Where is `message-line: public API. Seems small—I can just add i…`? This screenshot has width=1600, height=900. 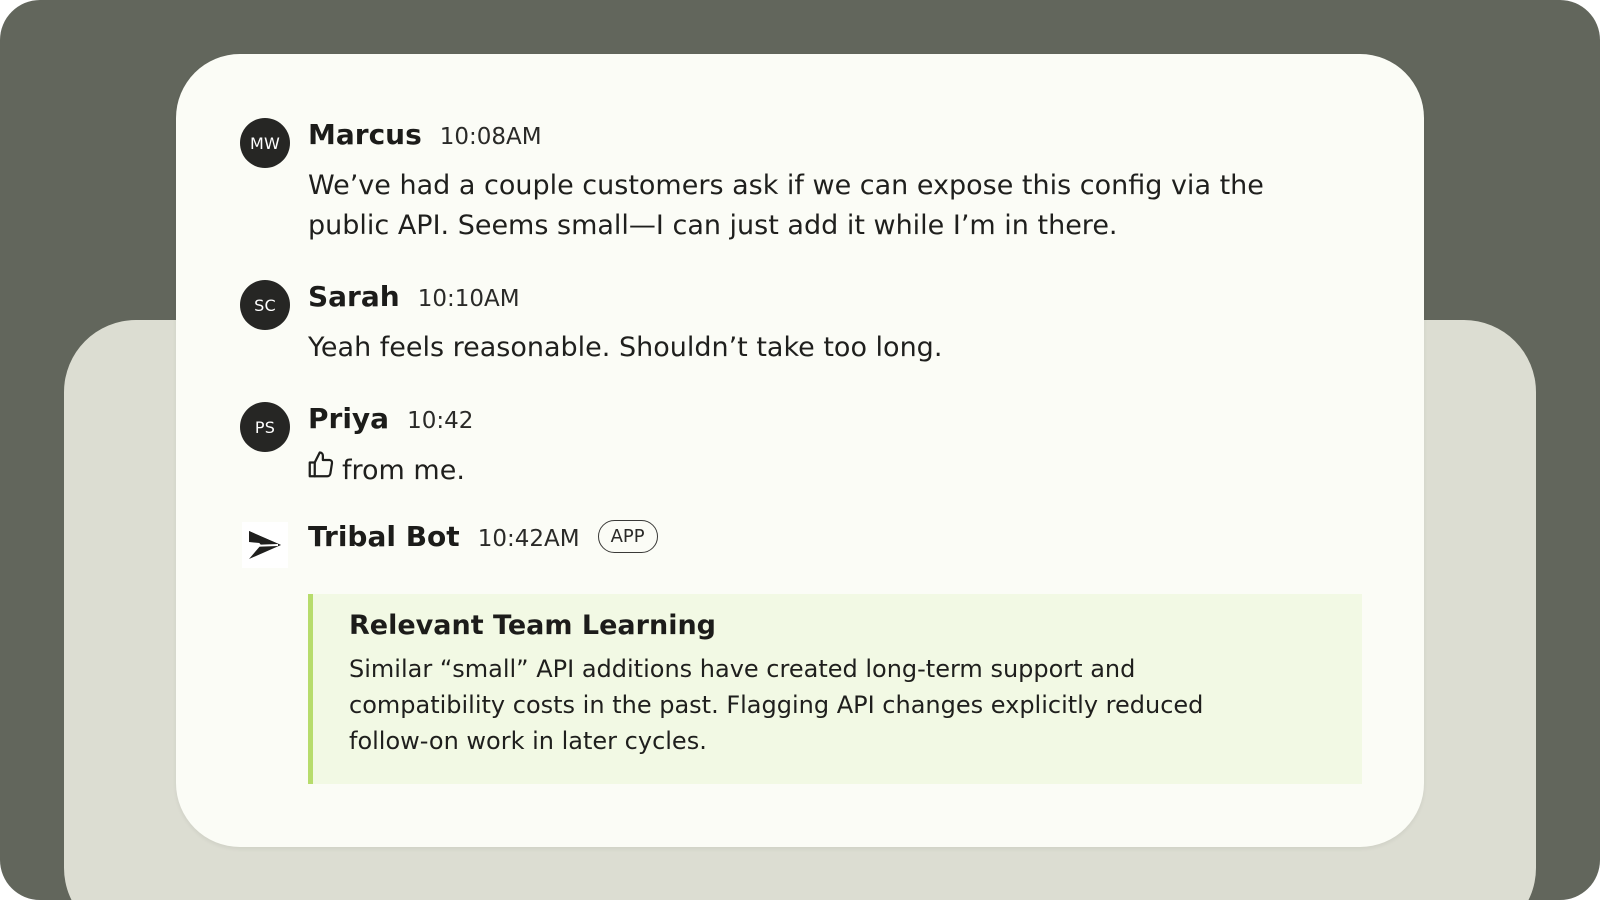
message-line: public API. Seems small—I can just add i… is located at coordinates (713, 225).